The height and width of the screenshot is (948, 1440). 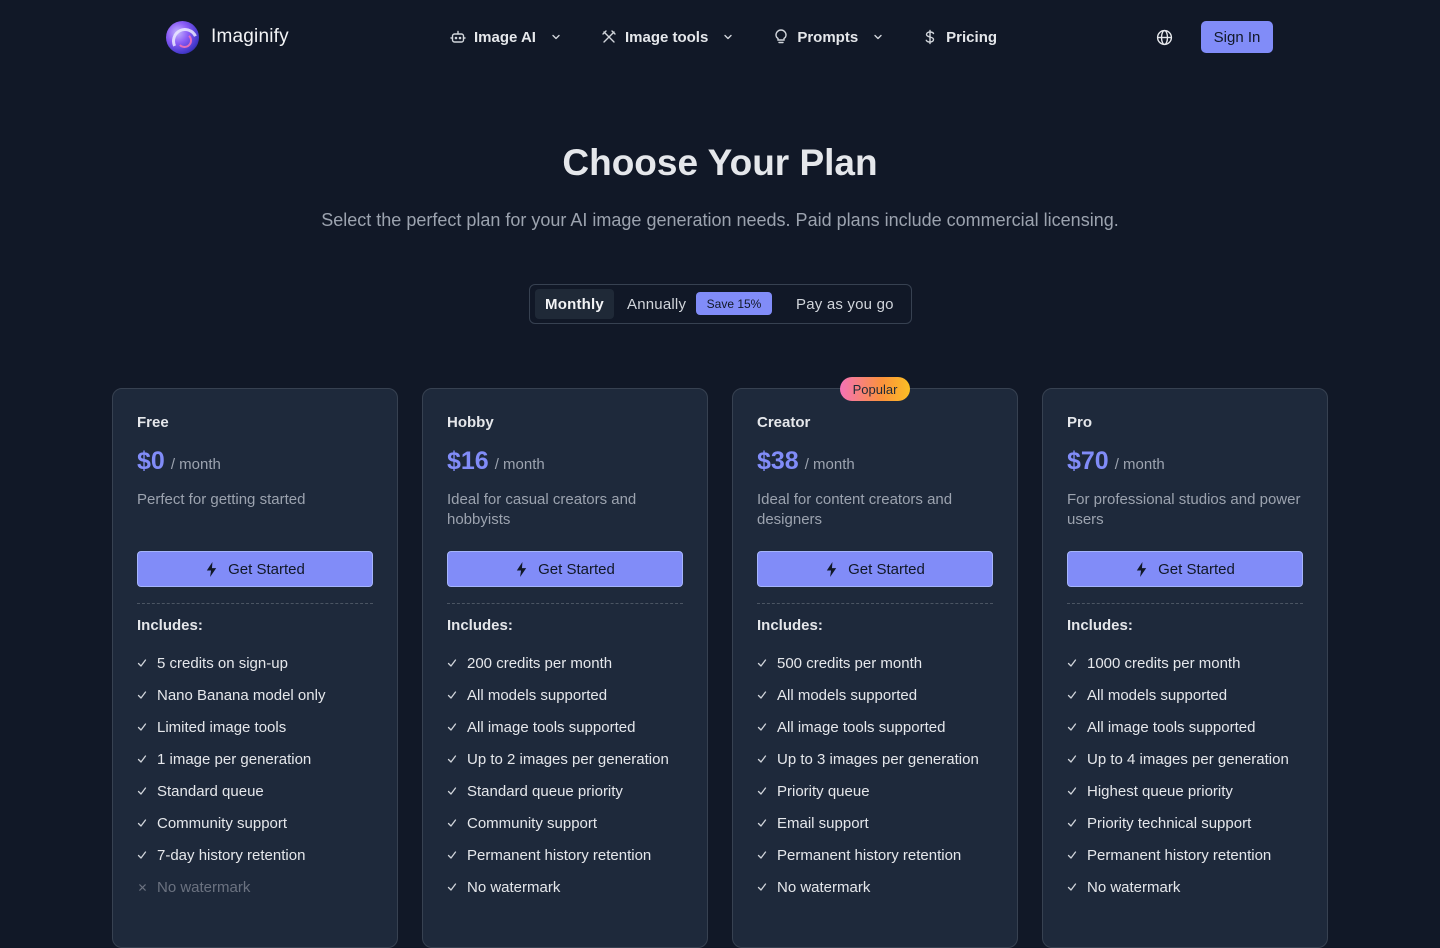 I want to click on feature-item: Standard queue priority, so click(x=572, y=791).